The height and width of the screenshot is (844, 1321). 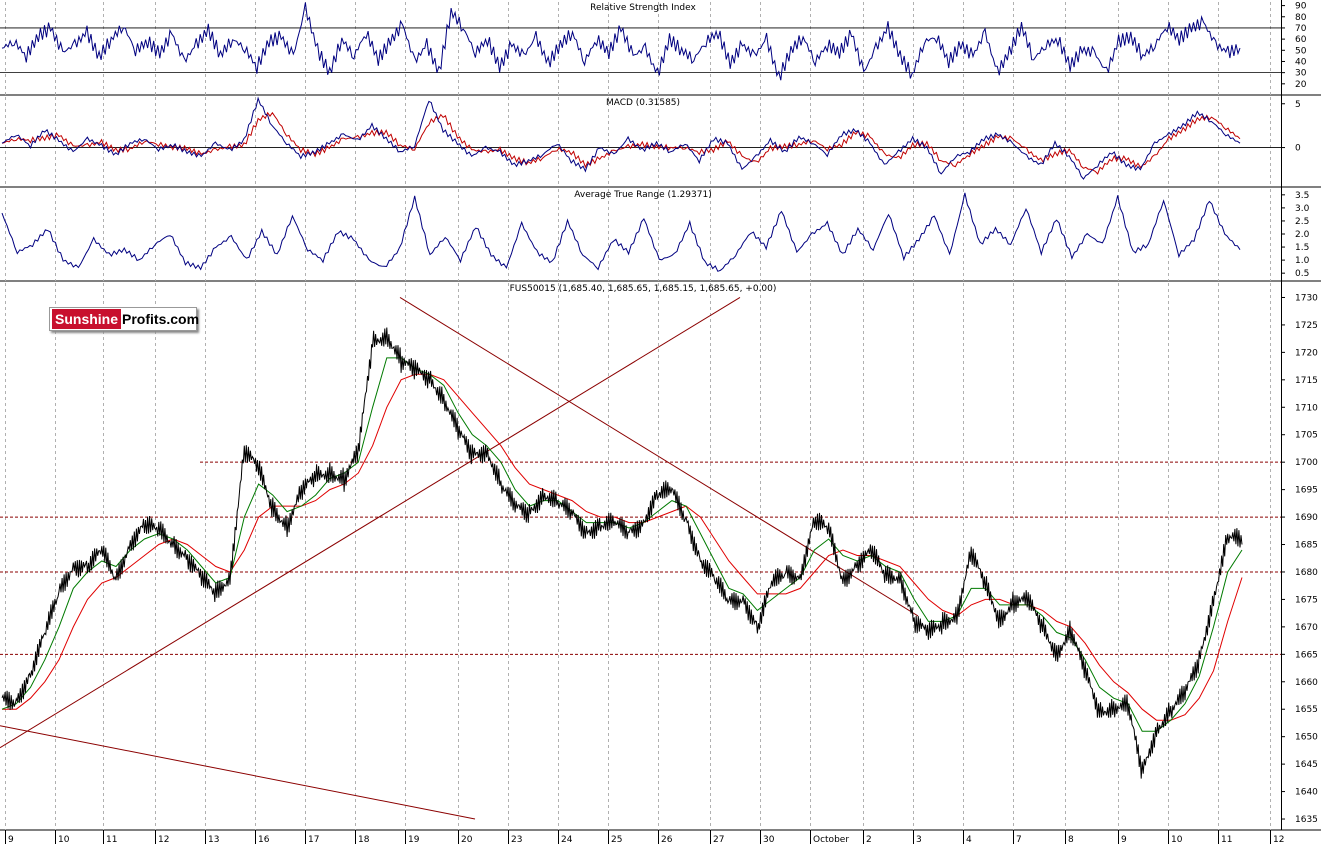 I want to click on y-tick-label: 20, so click(x=1301, y=85).